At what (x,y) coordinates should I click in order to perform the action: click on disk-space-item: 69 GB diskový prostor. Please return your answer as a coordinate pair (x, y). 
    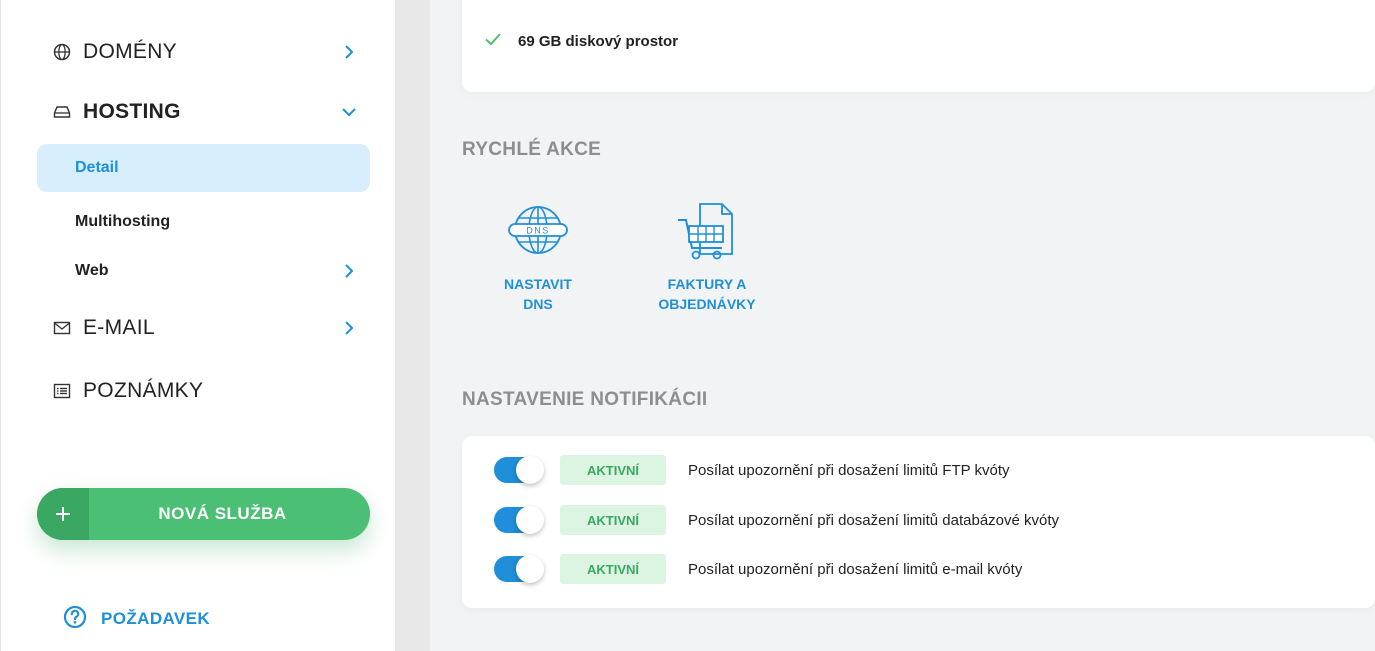
    Looking at the image, I should click on (581, 41).